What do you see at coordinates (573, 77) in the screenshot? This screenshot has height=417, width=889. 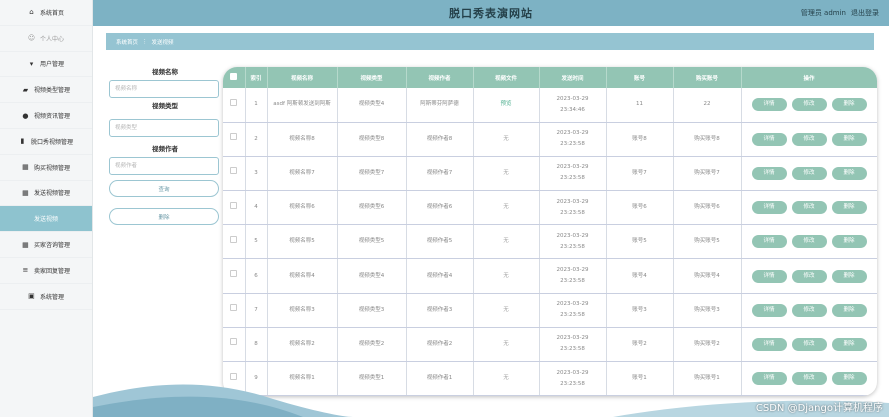 I see `col-header-time: 发送时间` at bounding box center [573, 77].